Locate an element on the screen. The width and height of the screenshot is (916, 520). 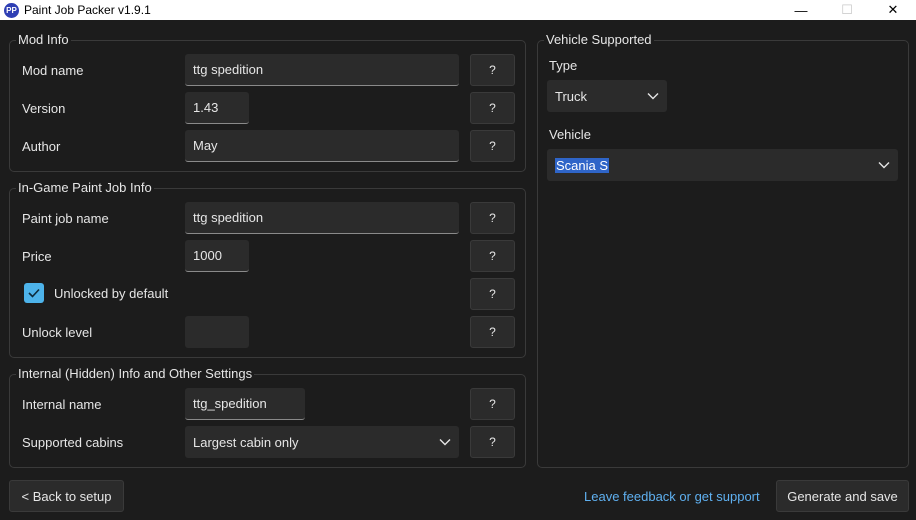
unlocked-by-default-label: Unlocked by default is located at coordinates (111, 293).